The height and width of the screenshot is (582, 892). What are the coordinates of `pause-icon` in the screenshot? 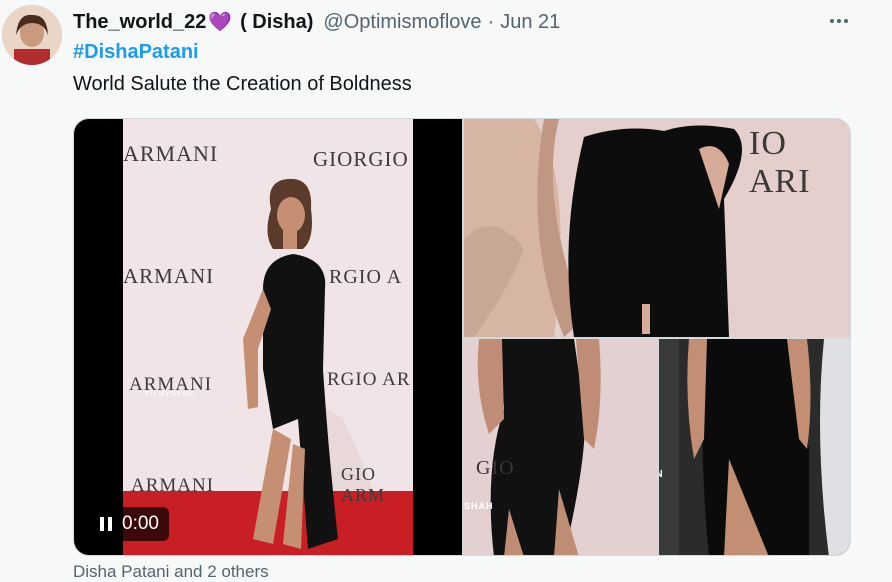 It's located at (106, 524).